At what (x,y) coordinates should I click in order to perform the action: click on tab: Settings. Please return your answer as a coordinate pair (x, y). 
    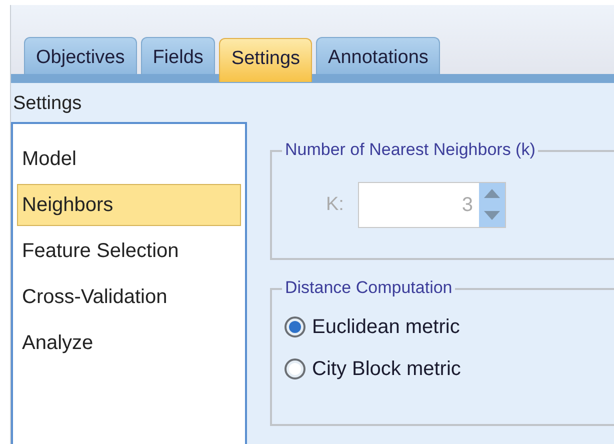
    Looking at the image, I should click on (265, 60).